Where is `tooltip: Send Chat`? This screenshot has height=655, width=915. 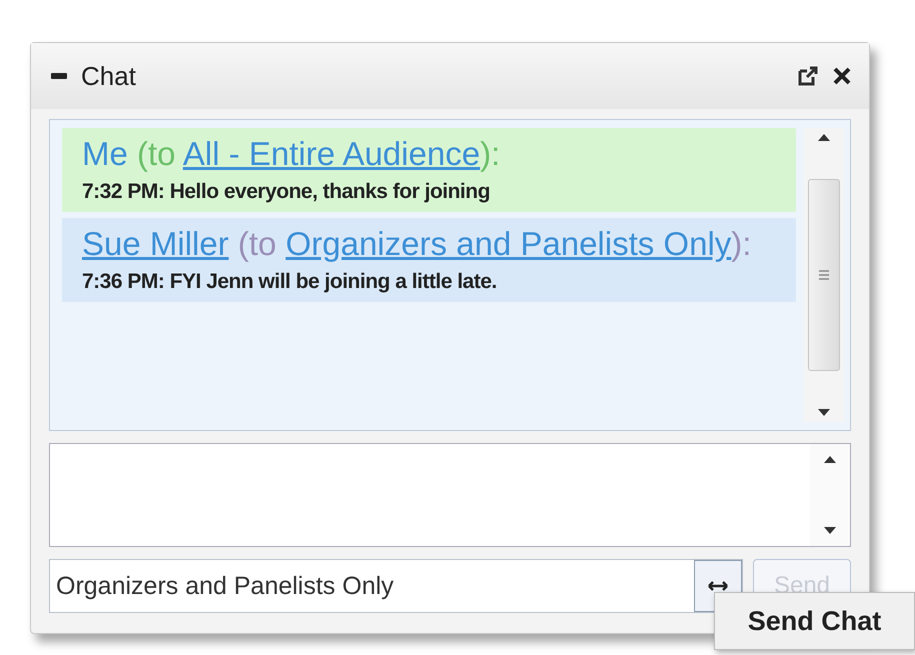
tooltip: Send Chat is located at coordinates (814, 621).